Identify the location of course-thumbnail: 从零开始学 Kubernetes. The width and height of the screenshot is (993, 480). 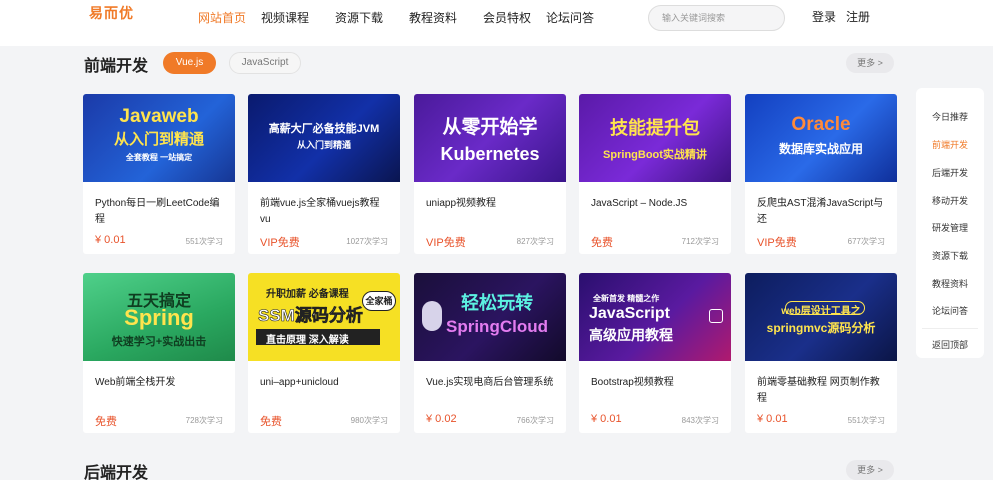
(490, 138).